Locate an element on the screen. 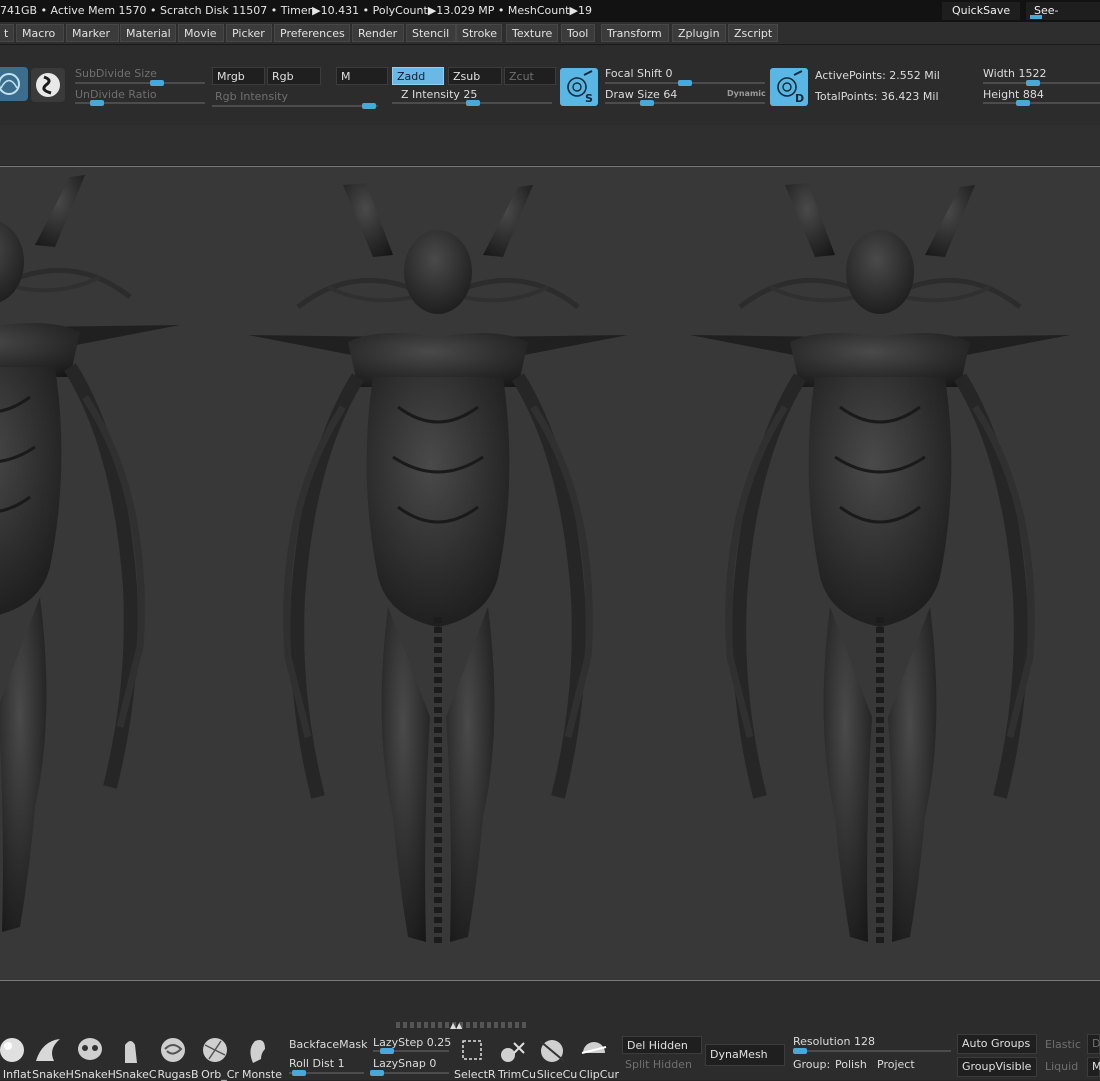  roll-dist-knob is located at coordinates (299, 1073).